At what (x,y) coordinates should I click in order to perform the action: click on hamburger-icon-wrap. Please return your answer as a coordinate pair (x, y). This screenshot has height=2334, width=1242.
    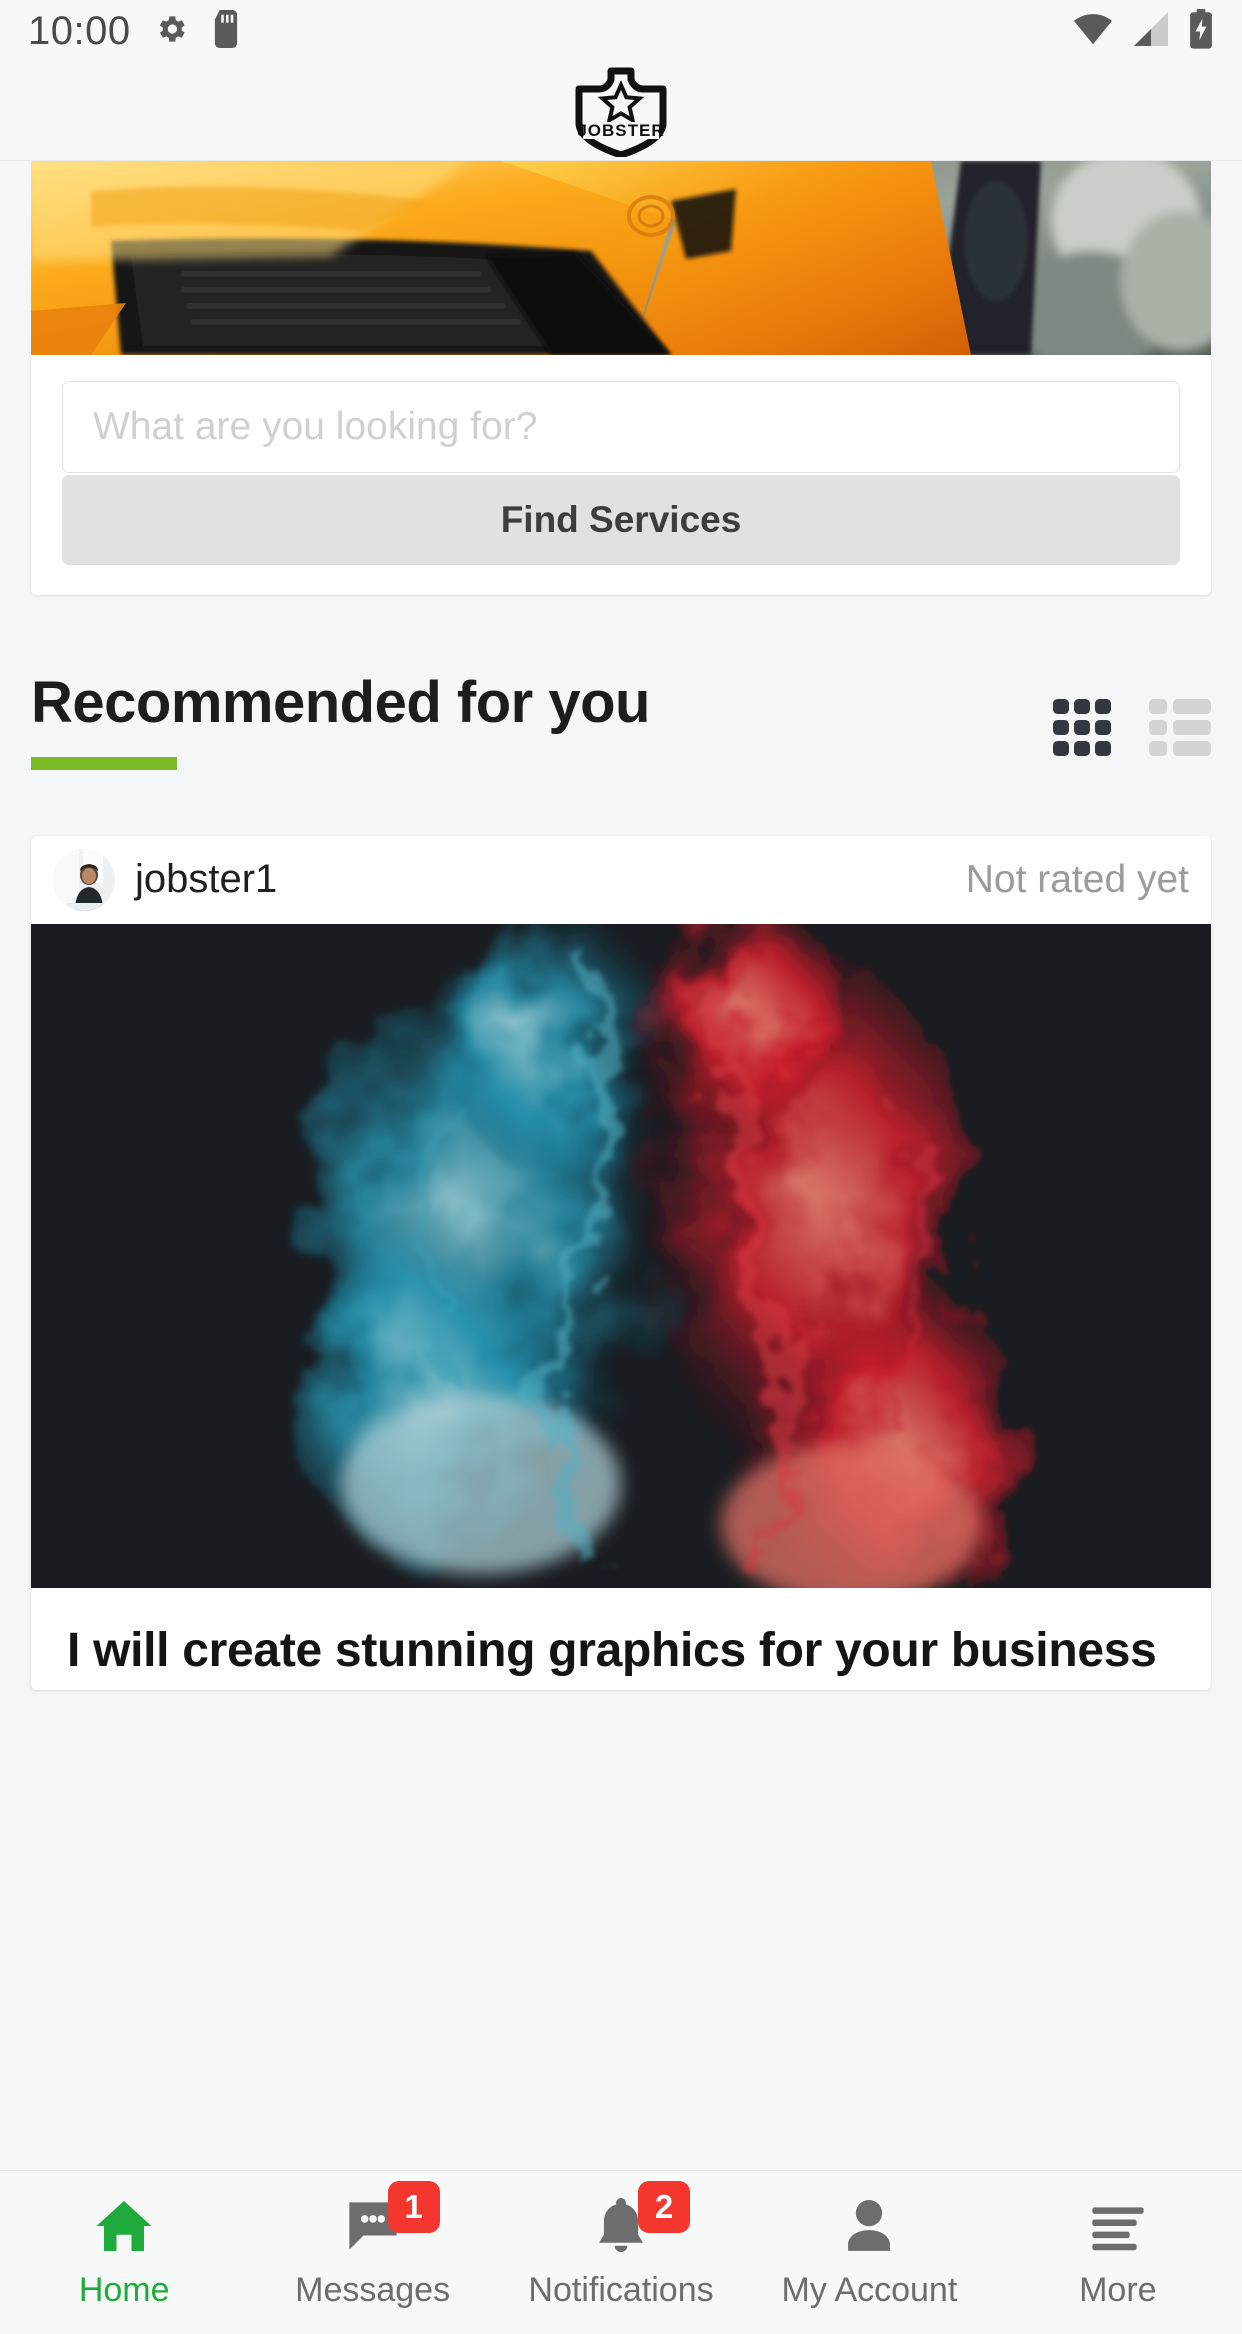
    Looking at the image, I should click on (1118, 2226).